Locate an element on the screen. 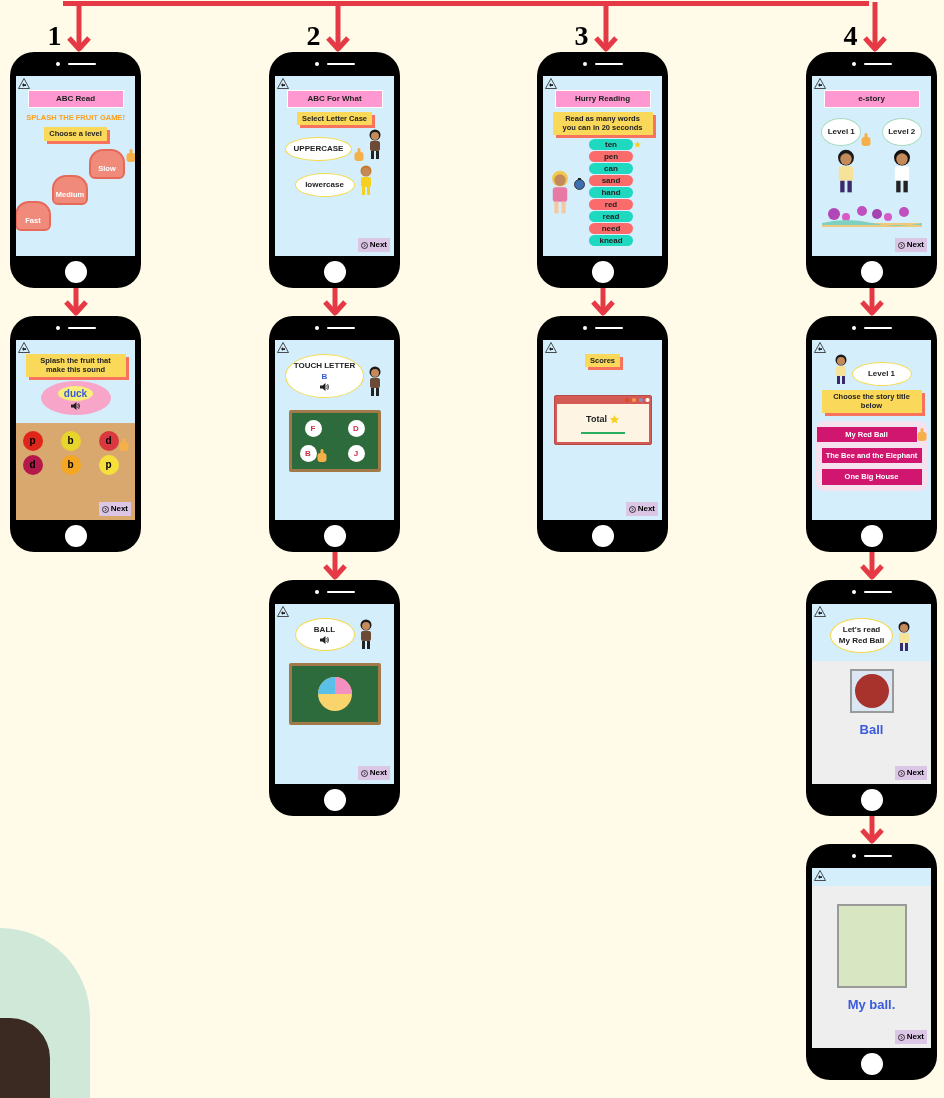 The width and height of the screenshot is (944, 1098). bubble-text: My Red Ball is located at coordinates (861, 641).